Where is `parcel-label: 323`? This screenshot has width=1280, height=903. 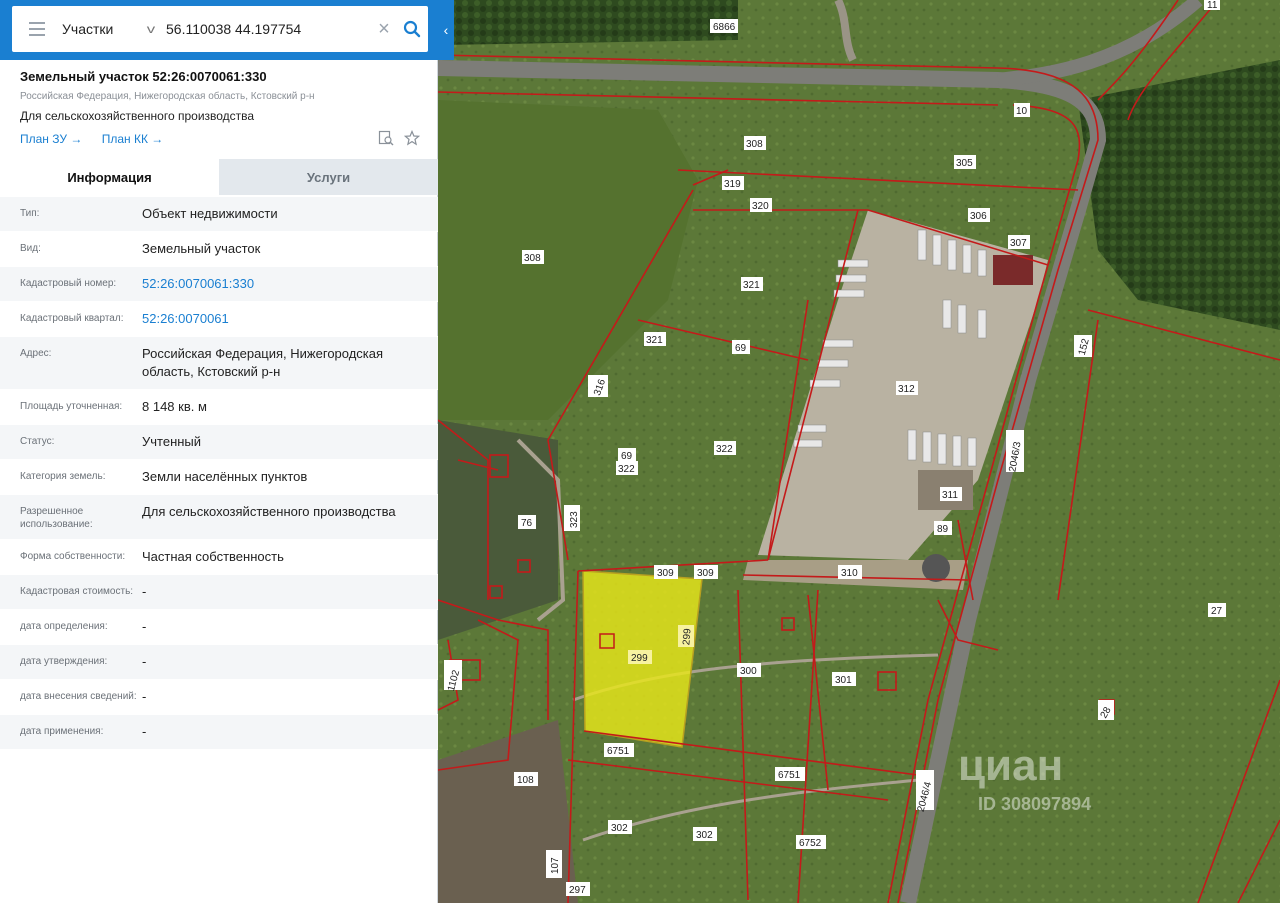 parcel-label: 323 is located at coordinates (574, 519).